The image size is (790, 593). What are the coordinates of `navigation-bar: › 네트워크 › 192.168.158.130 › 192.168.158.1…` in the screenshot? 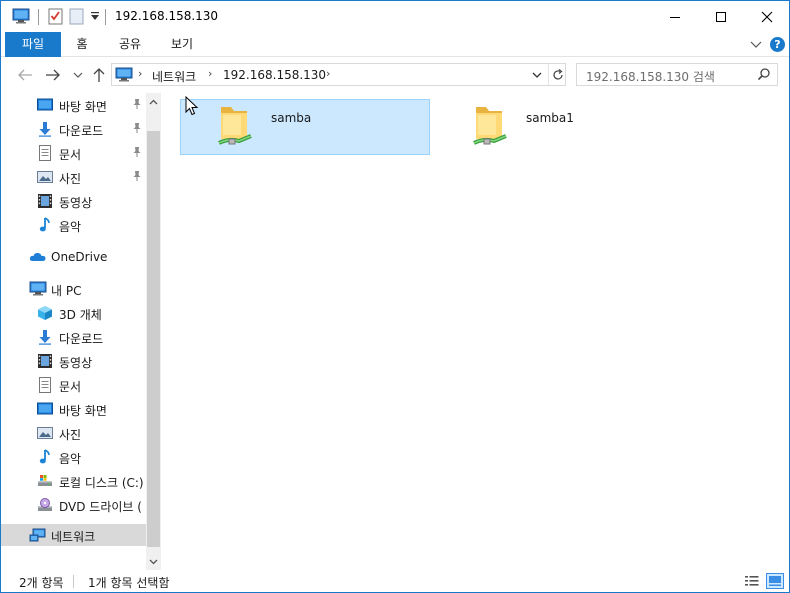 It's located at (395, 75).